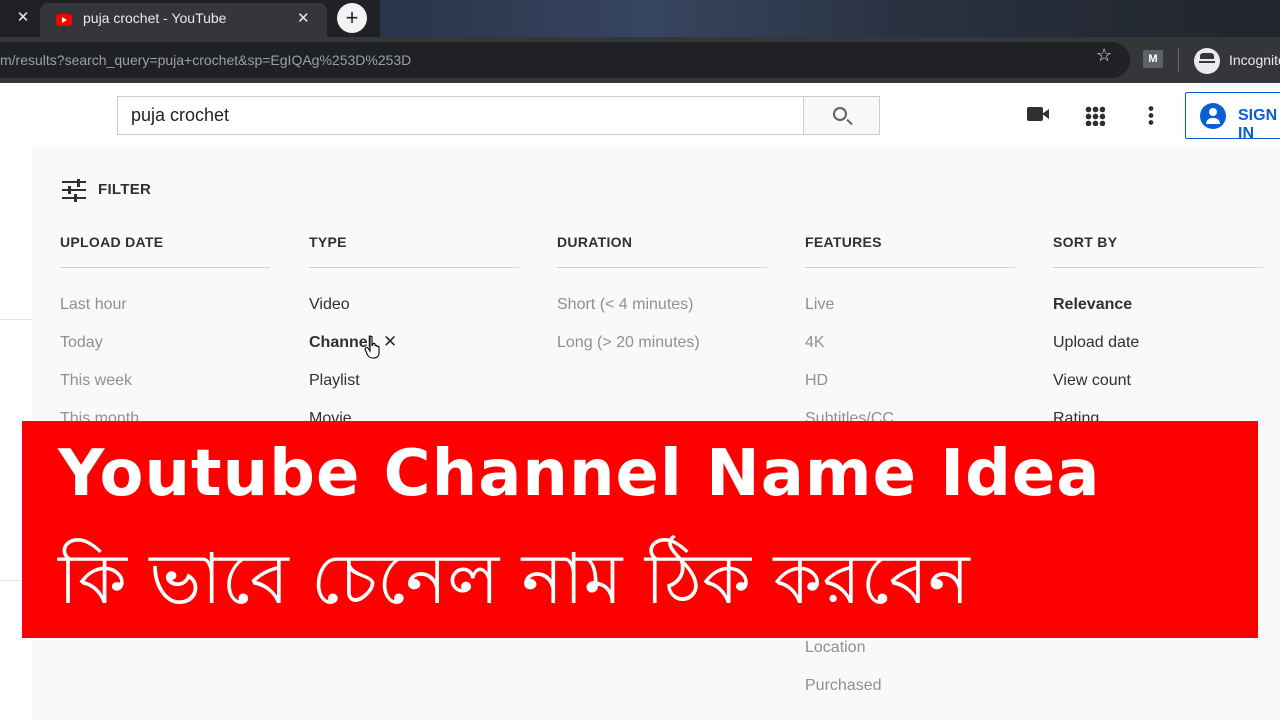 This screenshot has width=1280, height=720. What do you see at coordinates (1258, 124) in the screenshot?
I see `sign-in-label: SIGN IN` at bounding box center [1258, 124].